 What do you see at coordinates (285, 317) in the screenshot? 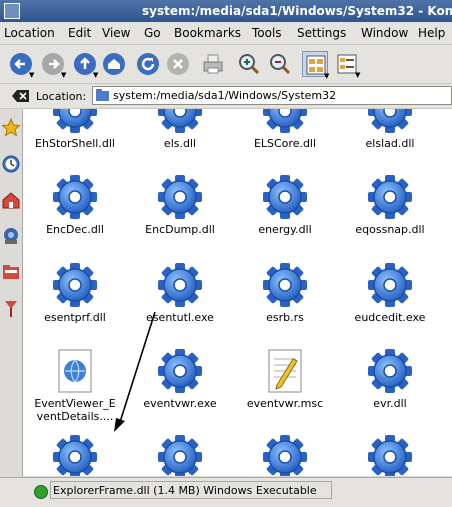
I see `file-name: esrb.rs` at bounding box center [285, 317].